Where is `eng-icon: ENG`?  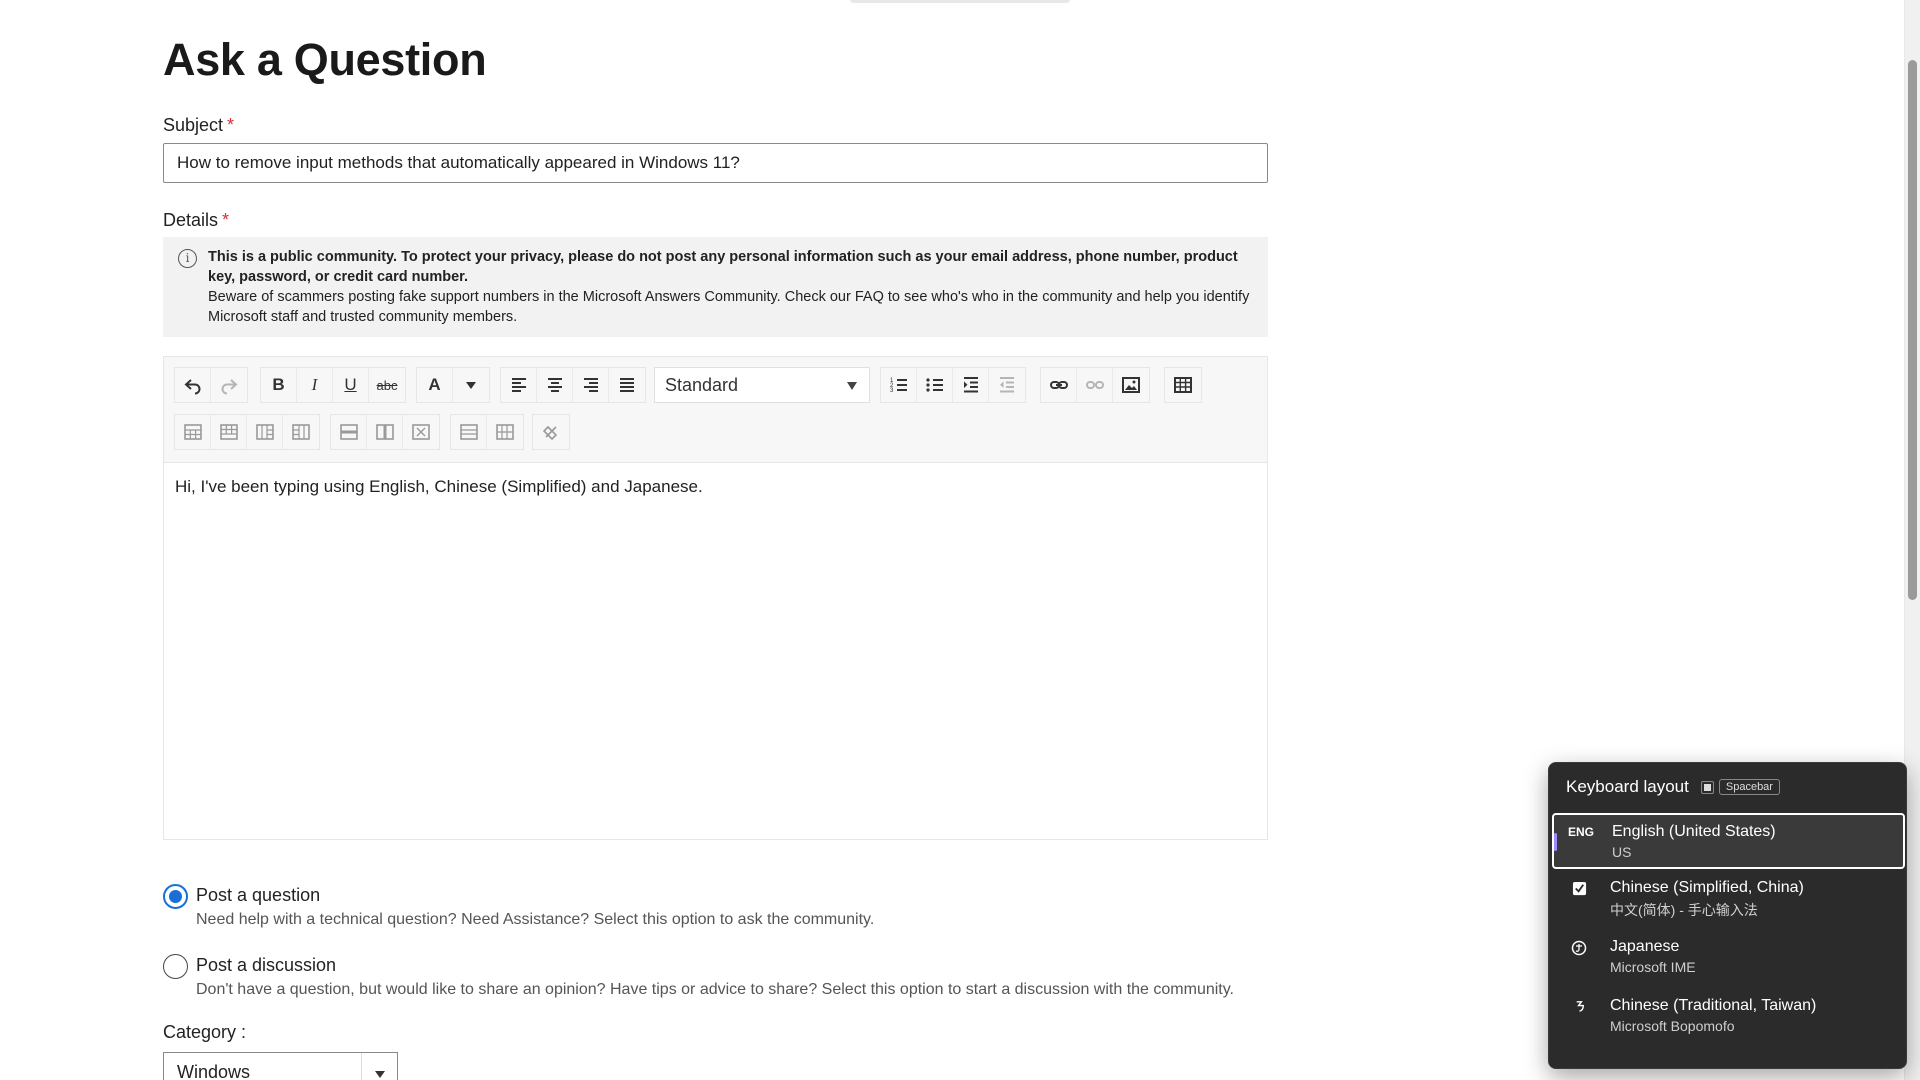
eng-icon: ENG is located at coordinates (1581, 832).